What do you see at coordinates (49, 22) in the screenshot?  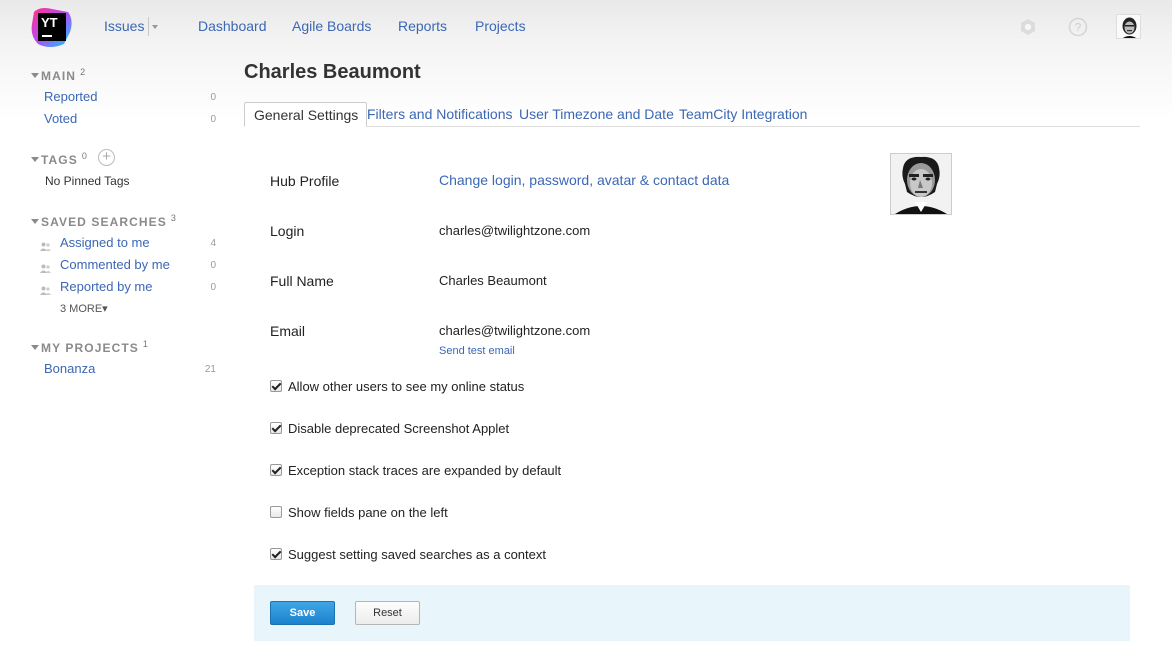 I see `logo-text: YT` at bounding box center [49, 22].